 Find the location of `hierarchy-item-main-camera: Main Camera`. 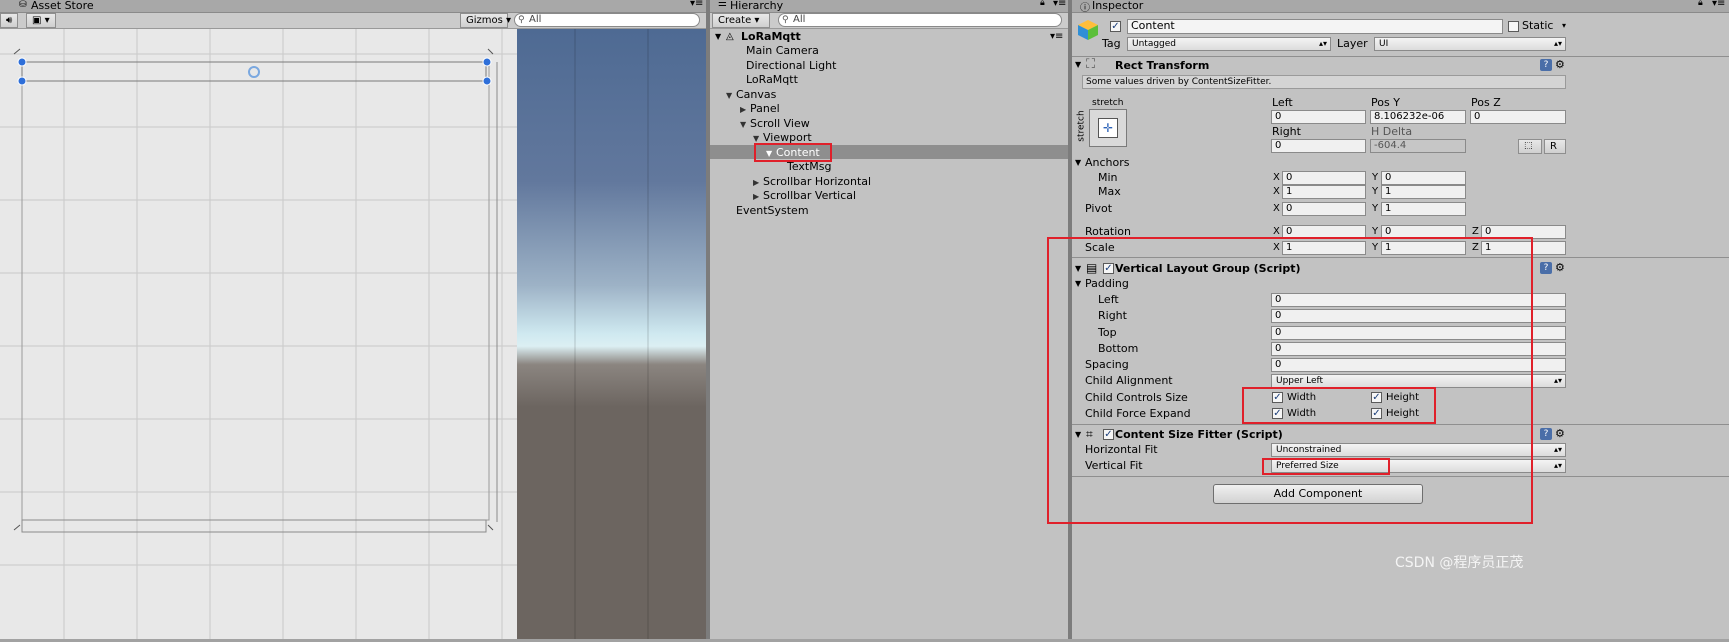

hierarchy-item-main-camera: Main Camera is located at coordinates (777, 50).